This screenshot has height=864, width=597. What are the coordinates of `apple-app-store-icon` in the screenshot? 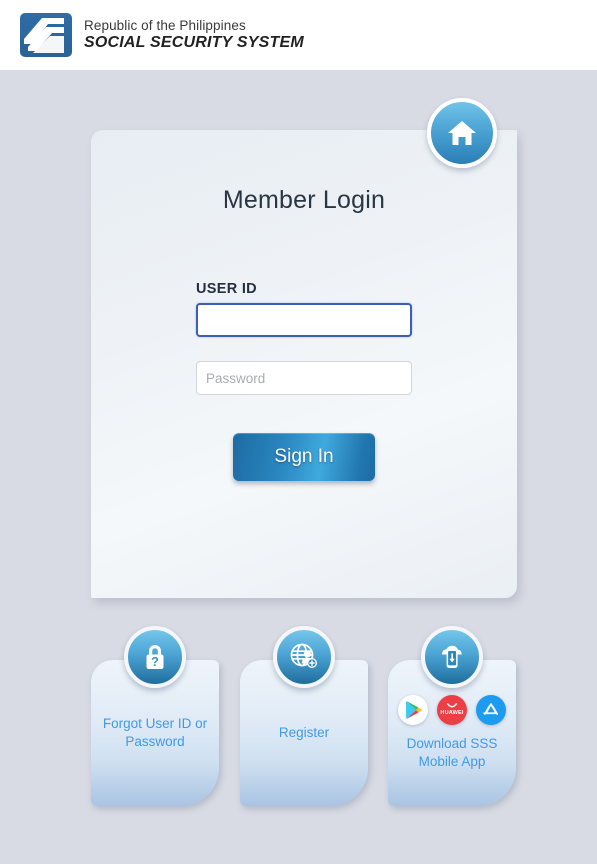 It's located at (491, 709).